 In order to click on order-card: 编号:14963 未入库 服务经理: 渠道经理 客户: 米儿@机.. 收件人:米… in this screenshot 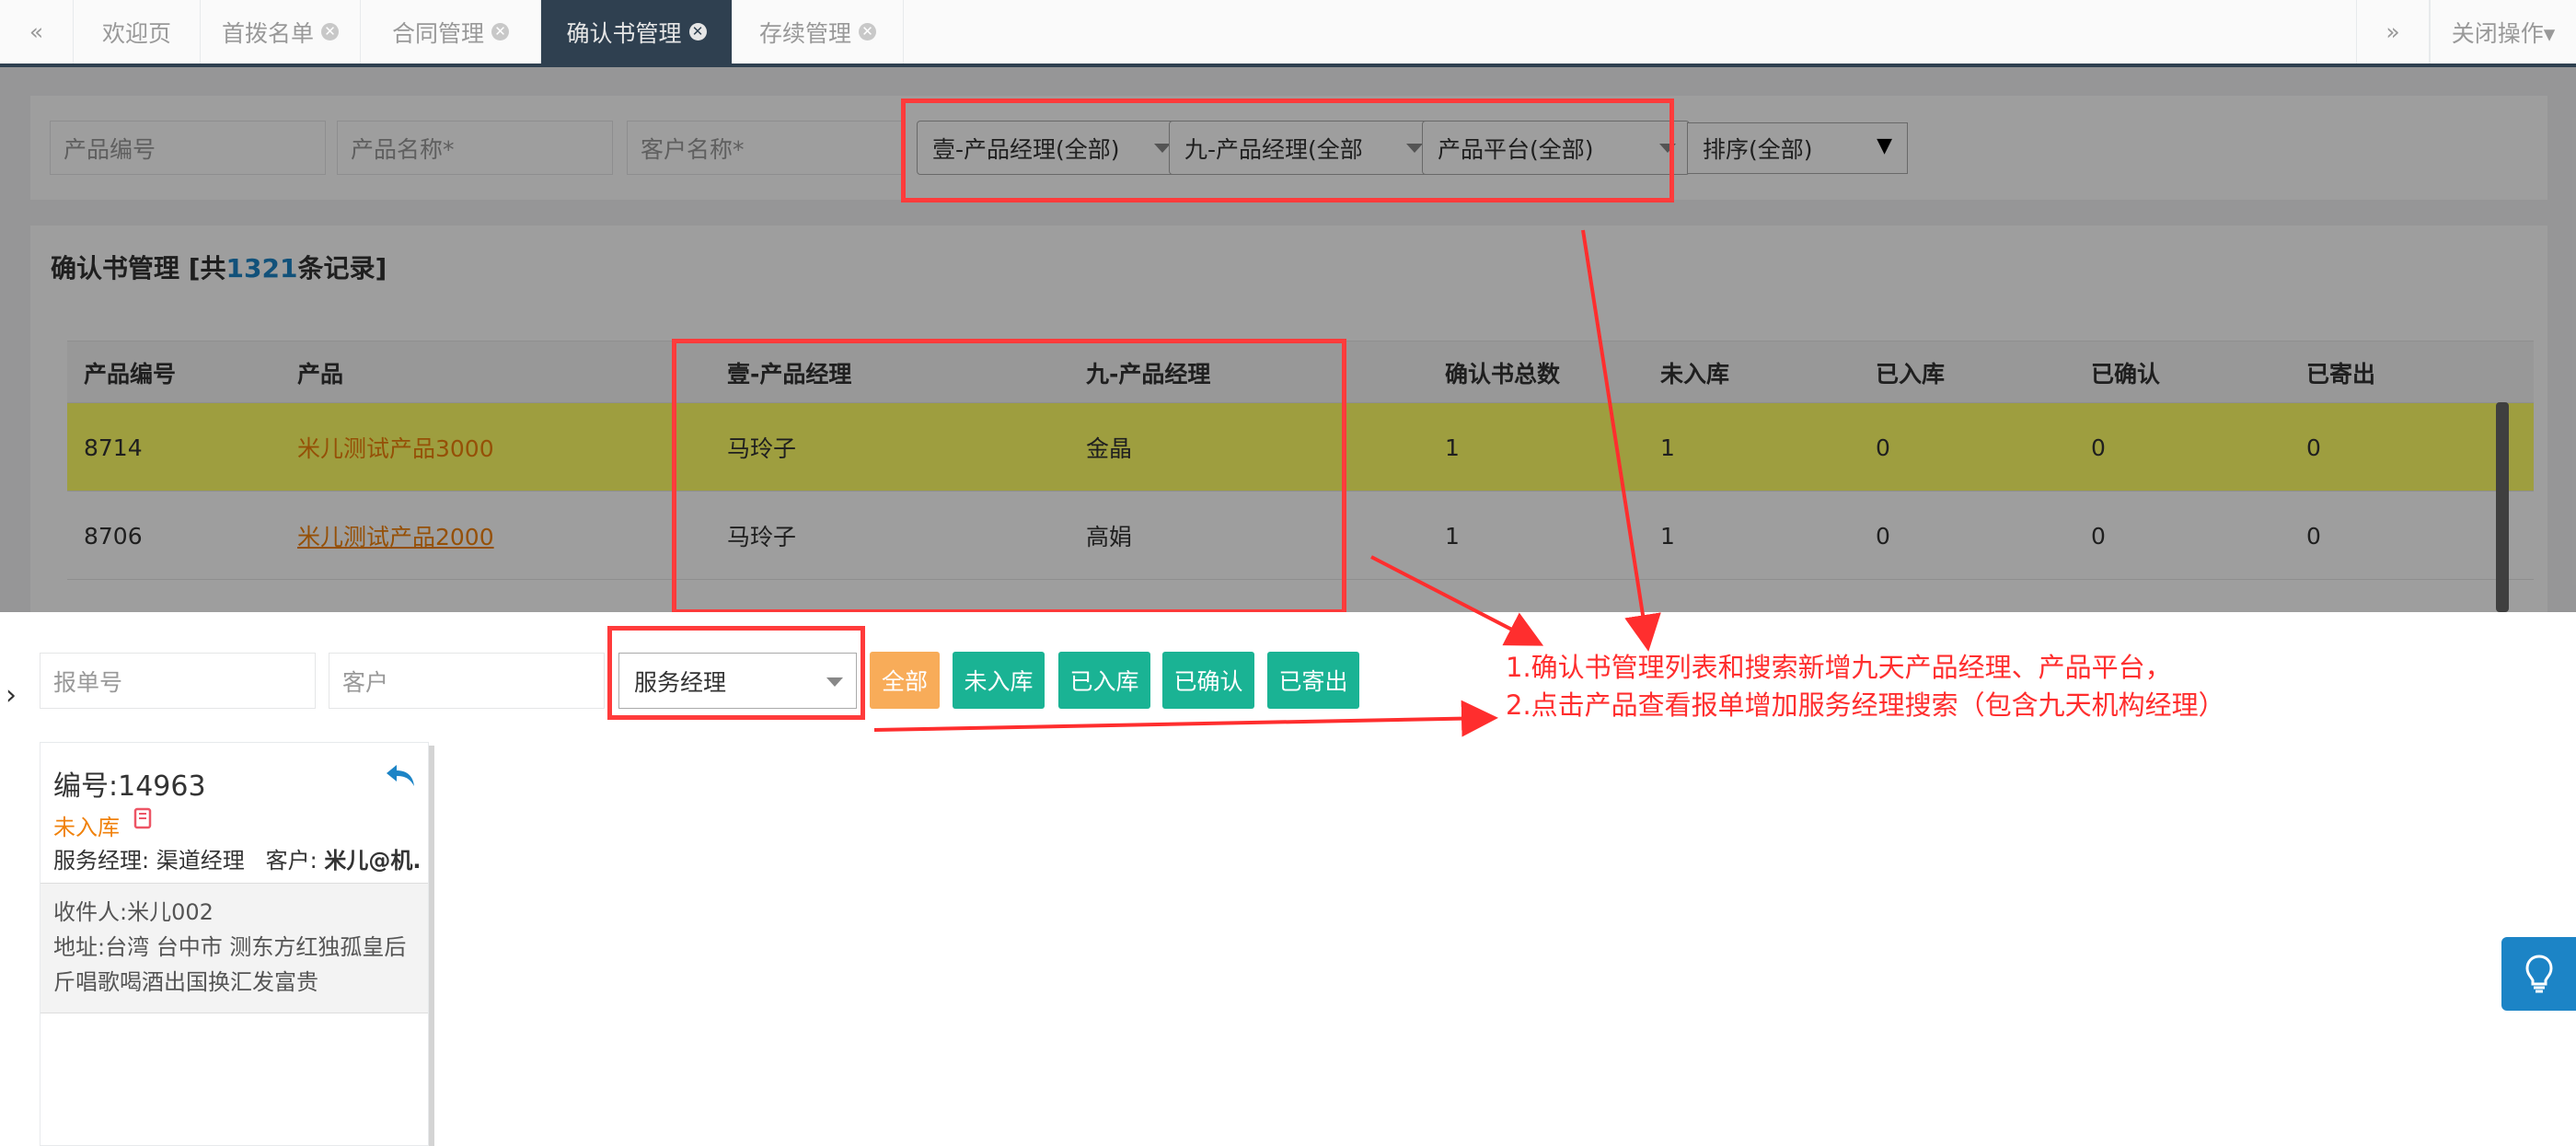, I will do `click(234, 944)`.